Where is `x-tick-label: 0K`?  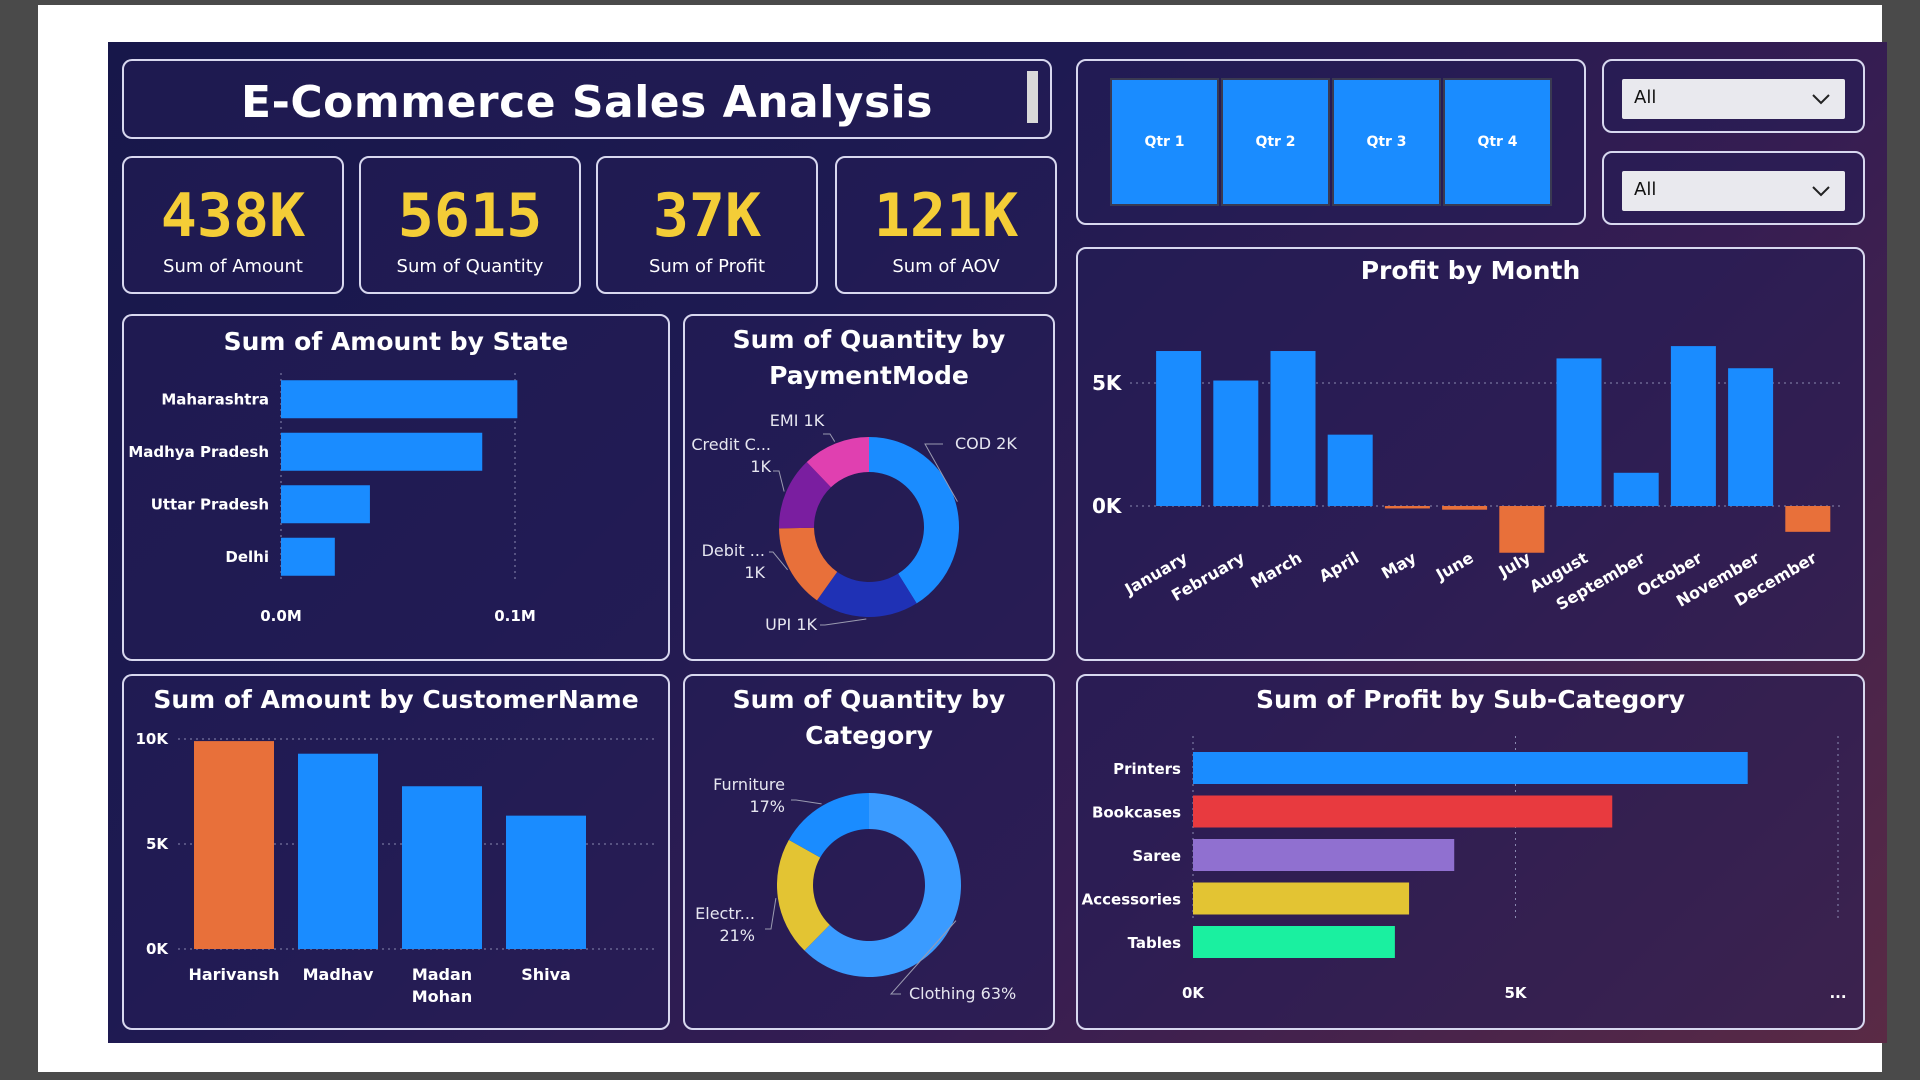 x-tick-label: 0K is located at coordinates (1193, 993).